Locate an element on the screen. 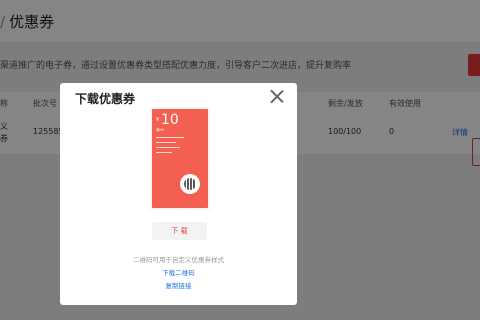 This screenshot has width=480, height=320. coupon-currency: ¥ is located at coordinates (158, 120).